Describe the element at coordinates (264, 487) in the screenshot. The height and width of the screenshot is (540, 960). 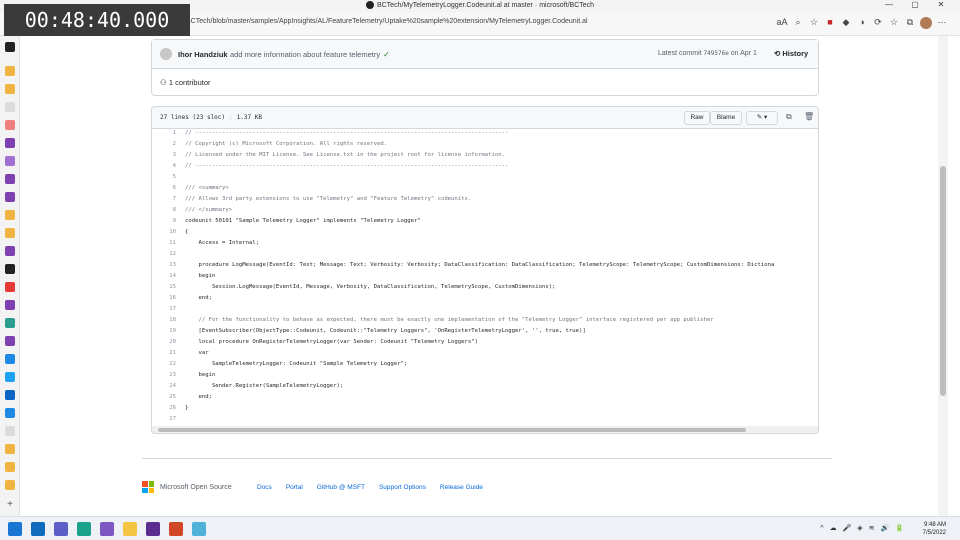
I see `footer-link-docs: Docs` at that location.